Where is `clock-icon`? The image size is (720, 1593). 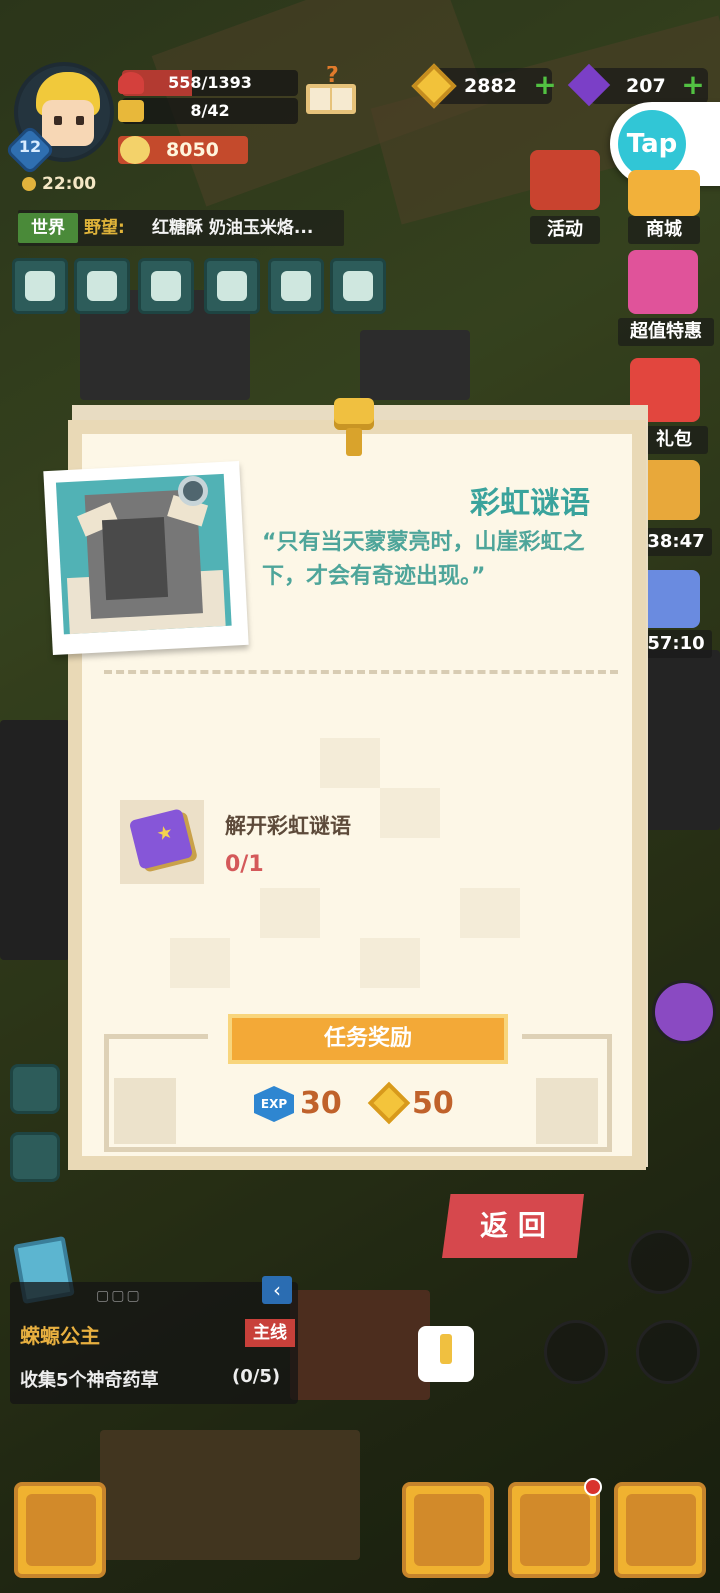
clock-icon is located at coordinates (29, 184).